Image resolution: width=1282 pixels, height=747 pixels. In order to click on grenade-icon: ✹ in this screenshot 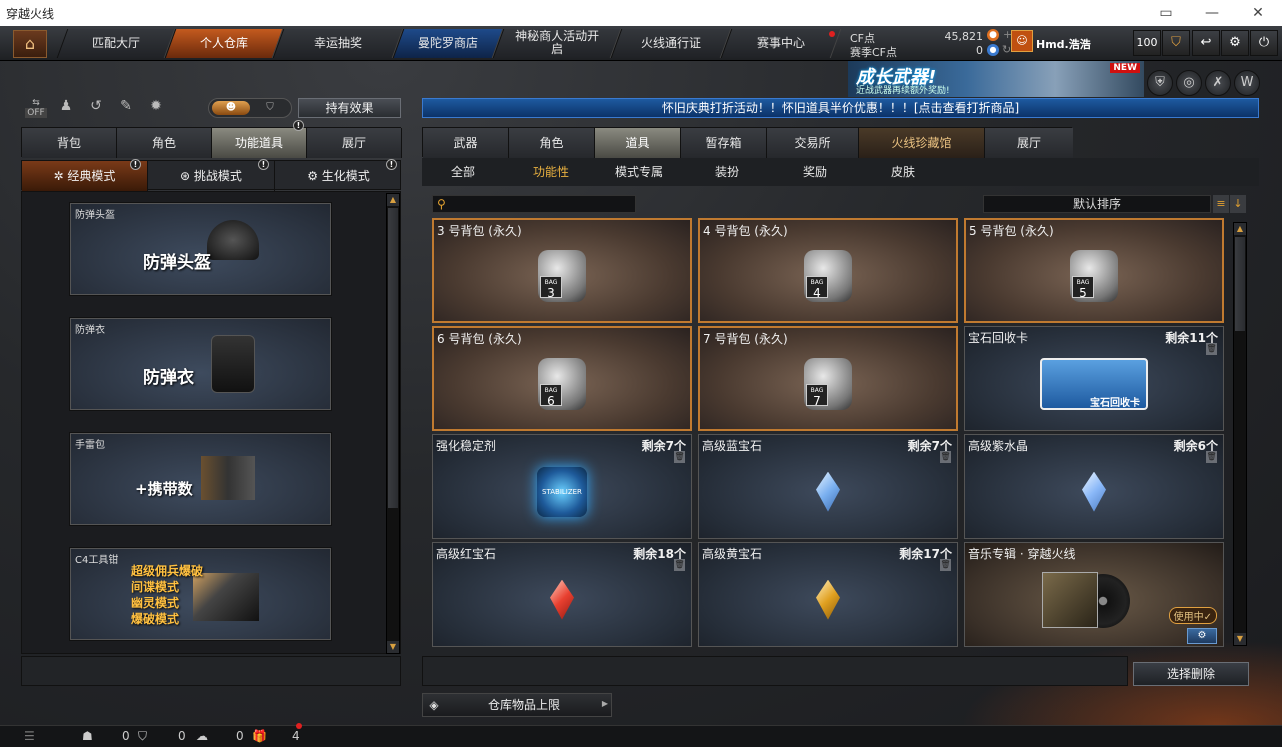, I will do `click(156, 109)`.